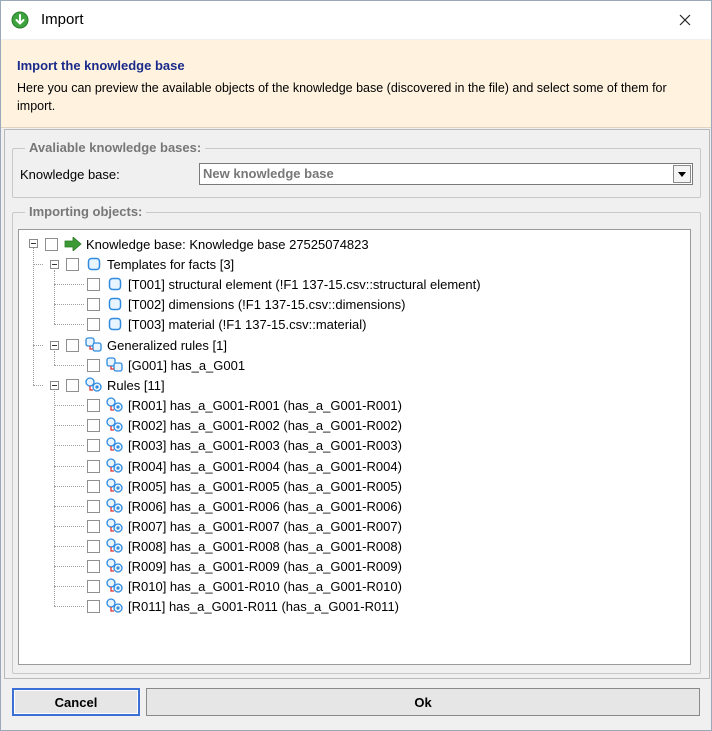 Image resolution: width=712 pixels, height=731 pixels. What do you see at coordinates (265, 405) in the screenshot?
I see `tree-label-rule: [R001] has_a_G001-R001 (has_a_G001-R001)` at bounding box center [265, 405].